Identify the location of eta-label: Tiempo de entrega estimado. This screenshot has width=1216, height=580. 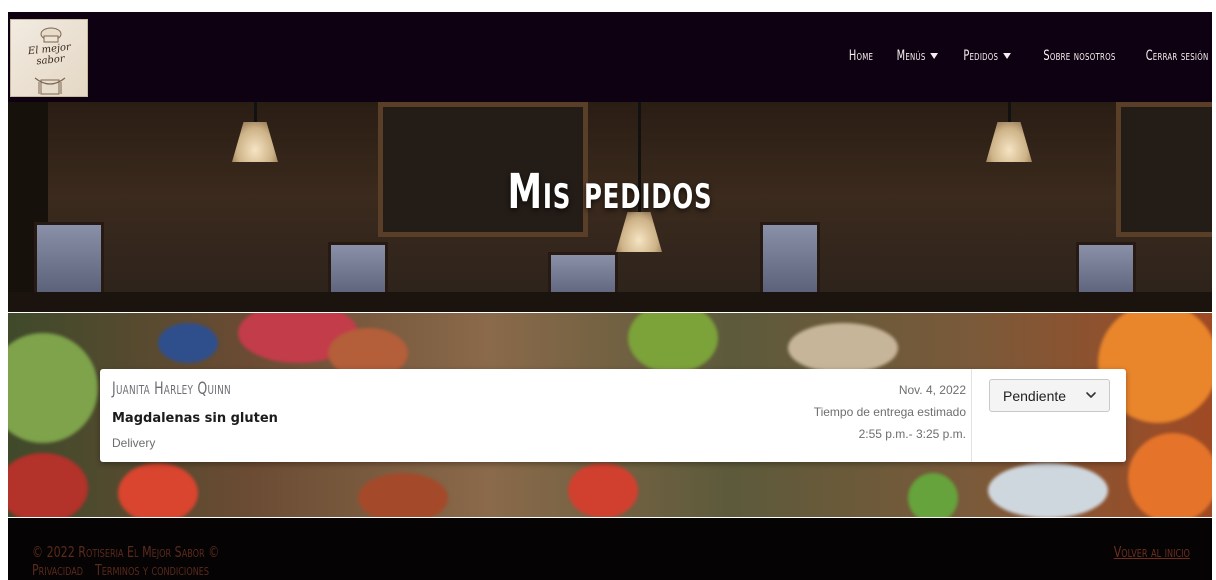
(889, 412).